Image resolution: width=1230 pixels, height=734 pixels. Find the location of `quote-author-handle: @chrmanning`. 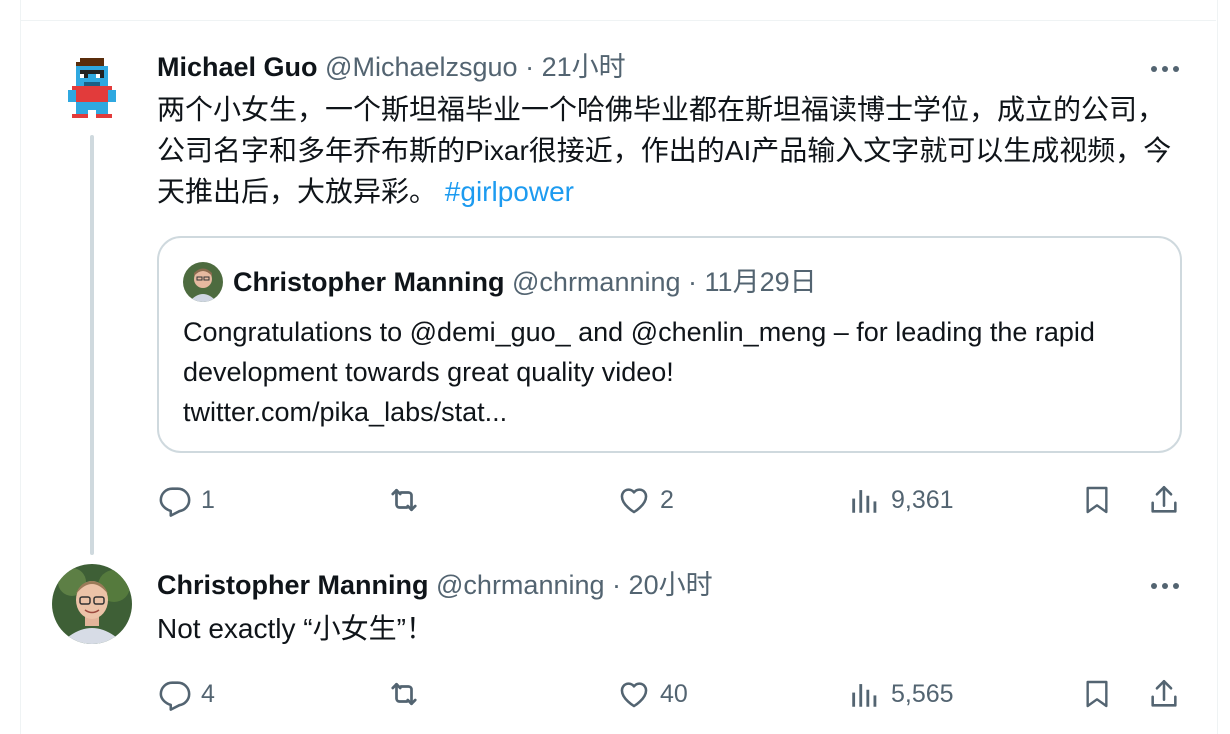

quote-author-handle: @chrmanning is located at coordinates (596, 282).